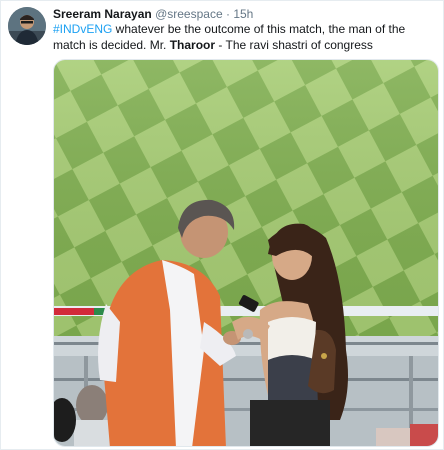  I want to click on tweet-text-part2: - The ravi shastri of congress, so click(294, 45).